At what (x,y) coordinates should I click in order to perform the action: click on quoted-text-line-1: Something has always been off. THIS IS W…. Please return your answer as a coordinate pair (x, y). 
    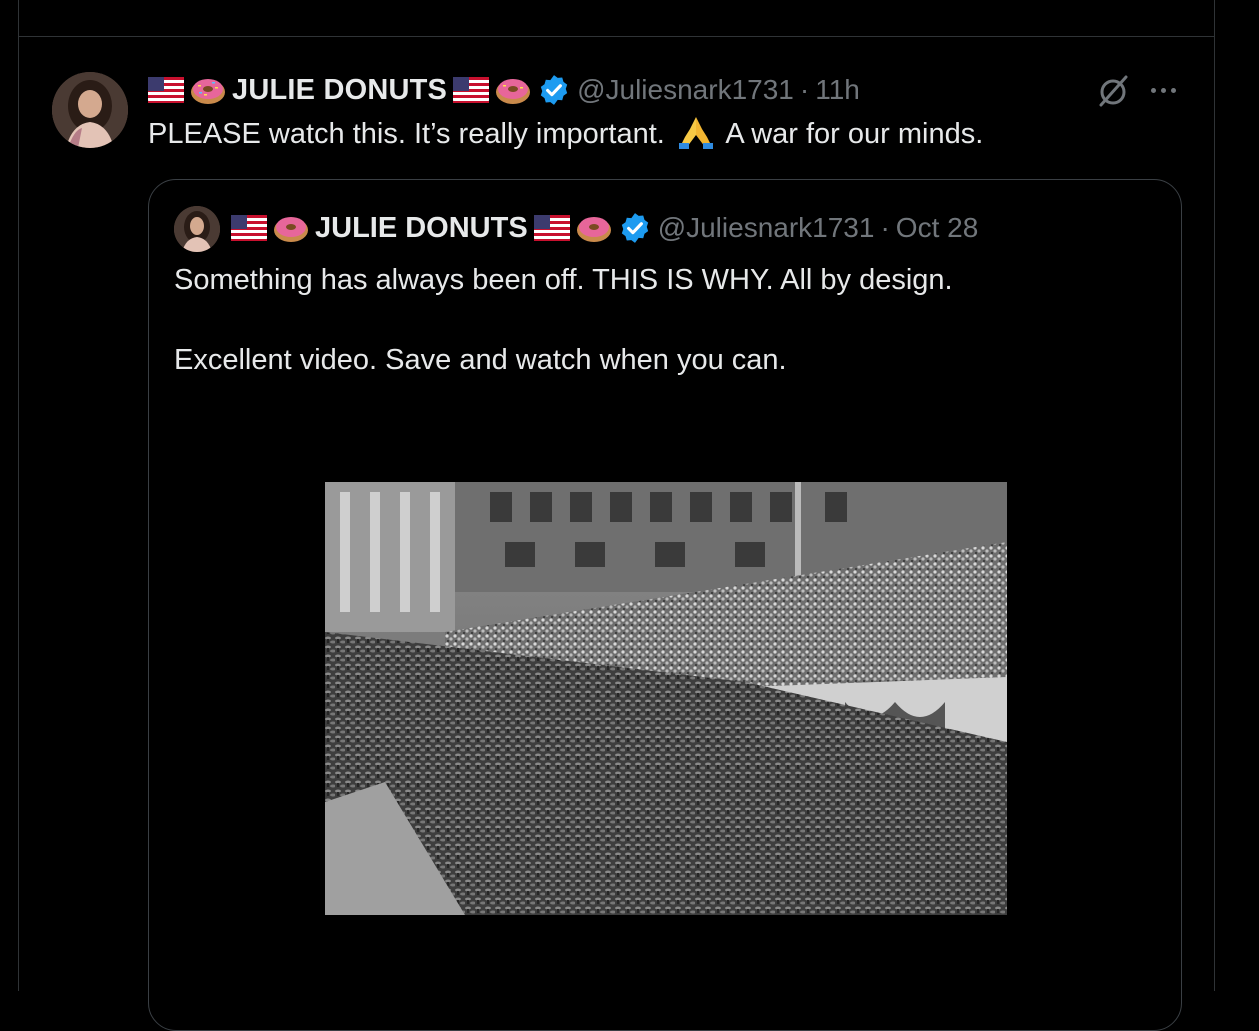
    Looking at the image, I should click on (563, 280).